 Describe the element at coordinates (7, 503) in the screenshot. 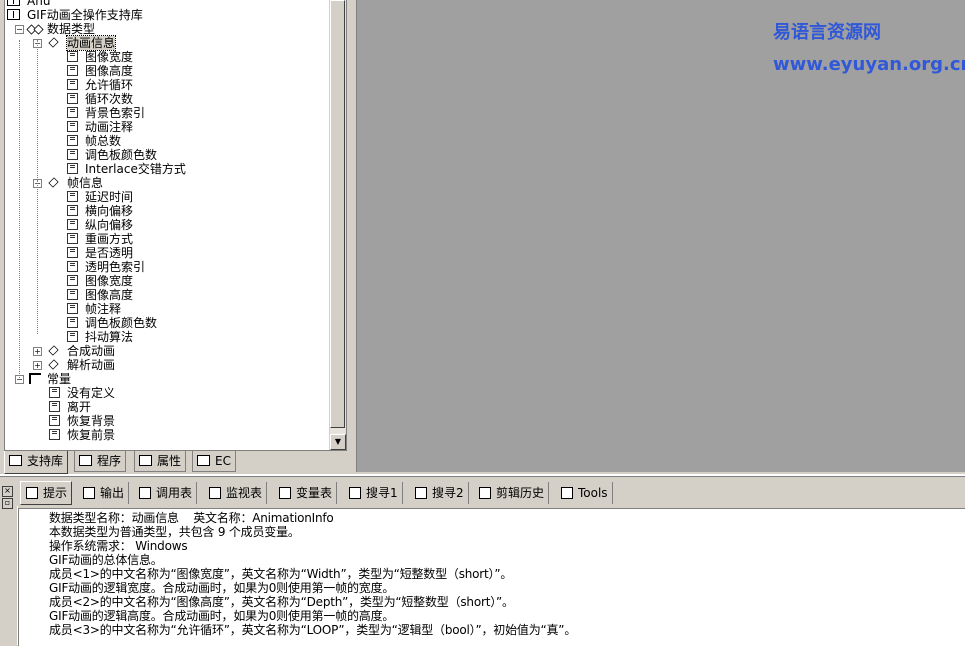

I see `panel-pin-icon: ▫` at that location.